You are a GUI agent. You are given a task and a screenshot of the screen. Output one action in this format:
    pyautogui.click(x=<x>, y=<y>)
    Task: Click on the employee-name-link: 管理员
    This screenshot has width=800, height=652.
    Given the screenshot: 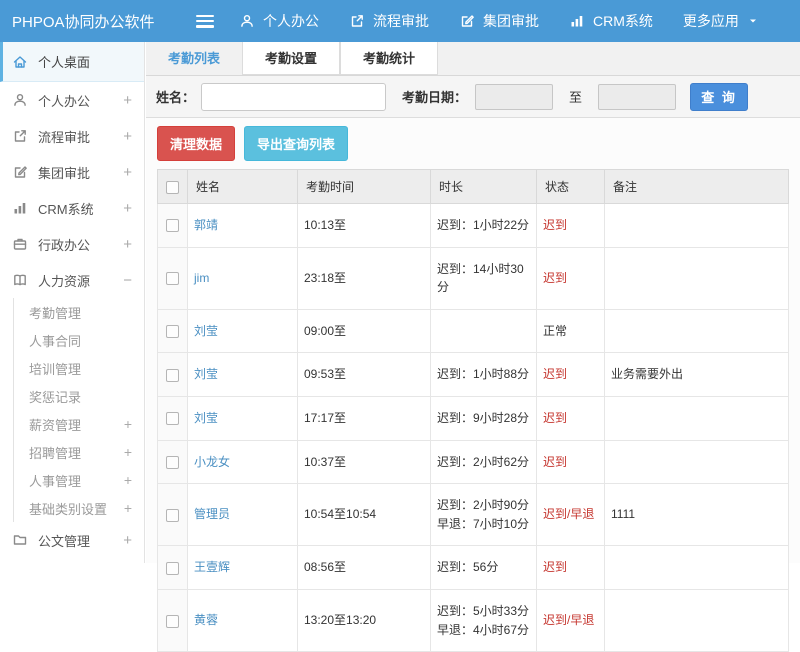 What is the action you would take?
    pyautogui.click(x=212, y=514)
    